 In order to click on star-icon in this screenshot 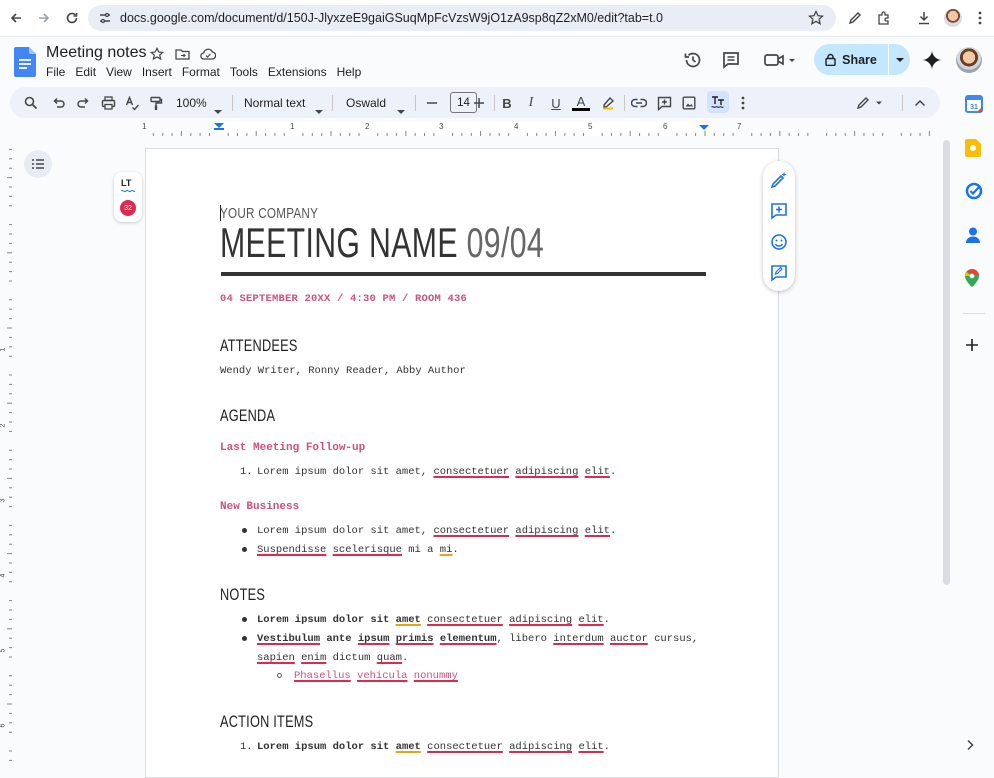, I will do `click(158, 55)`.